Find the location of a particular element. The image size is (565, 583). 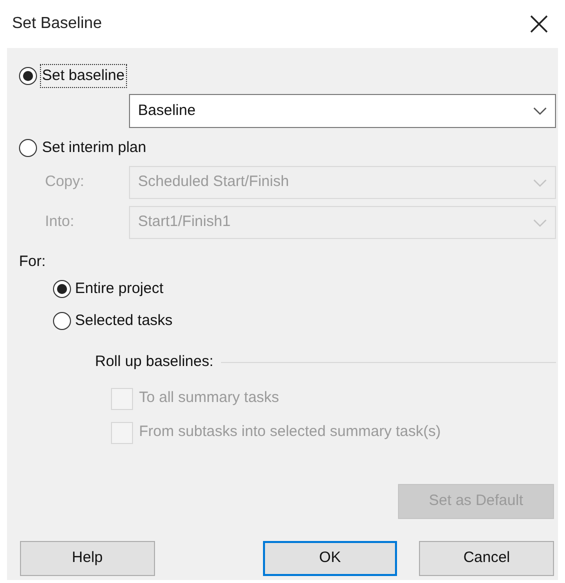

field-label: Into: is located at coordinates (60, 222).